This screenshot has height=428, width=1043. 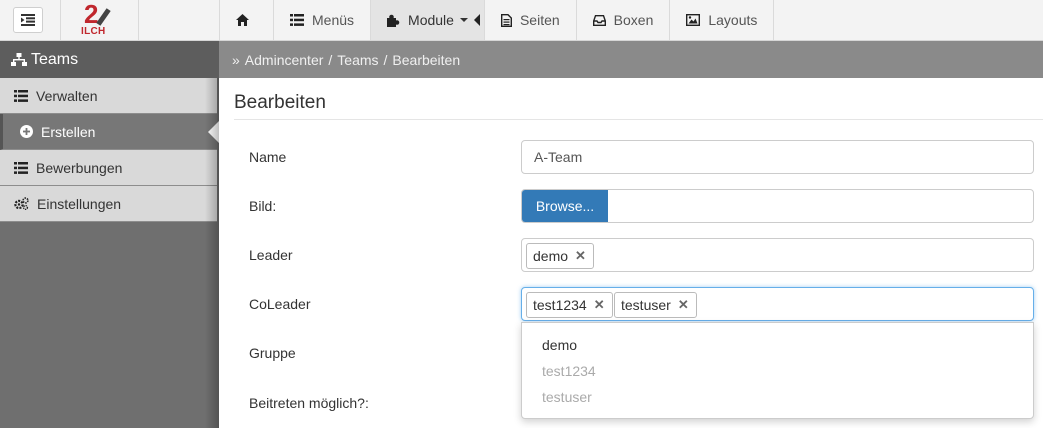 I want to click on sidebar-item-erstellen: Erstellen, so click(x=109, y=132).